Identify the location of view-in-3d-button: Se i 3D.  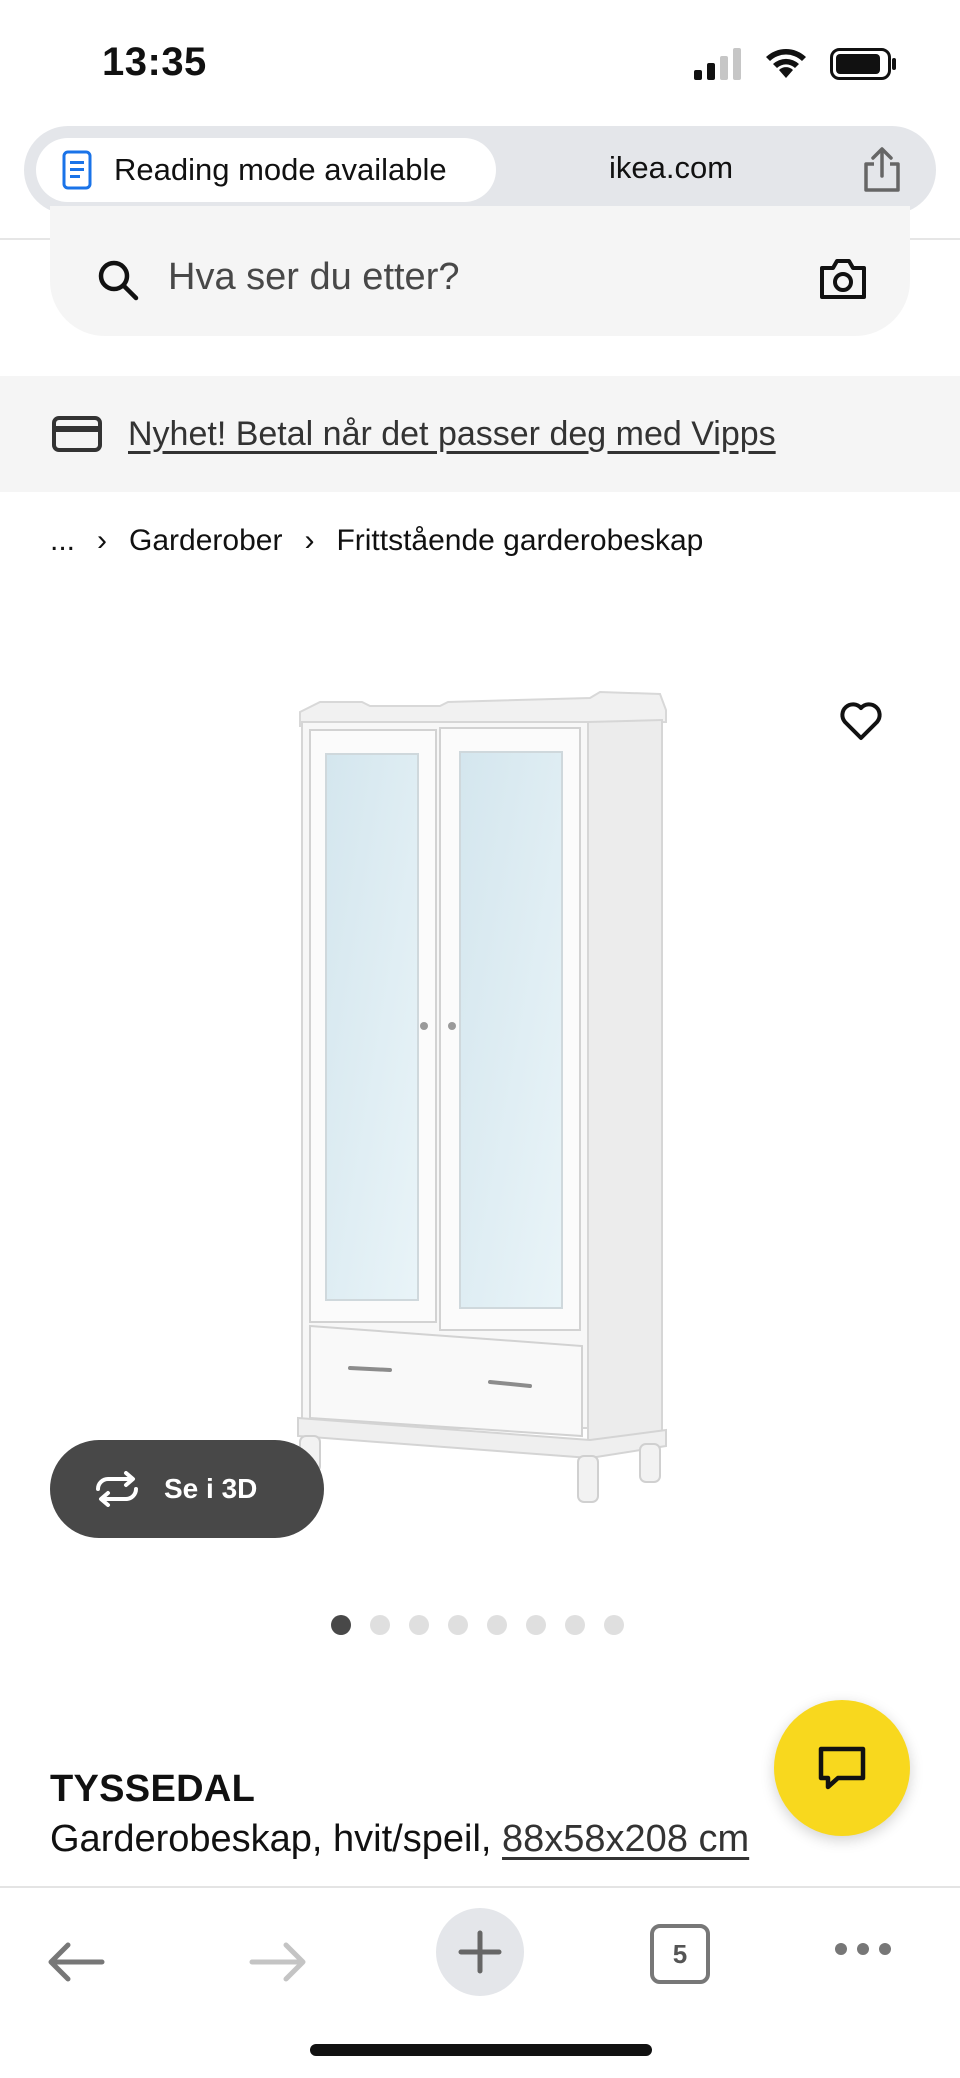
(187, 1489).